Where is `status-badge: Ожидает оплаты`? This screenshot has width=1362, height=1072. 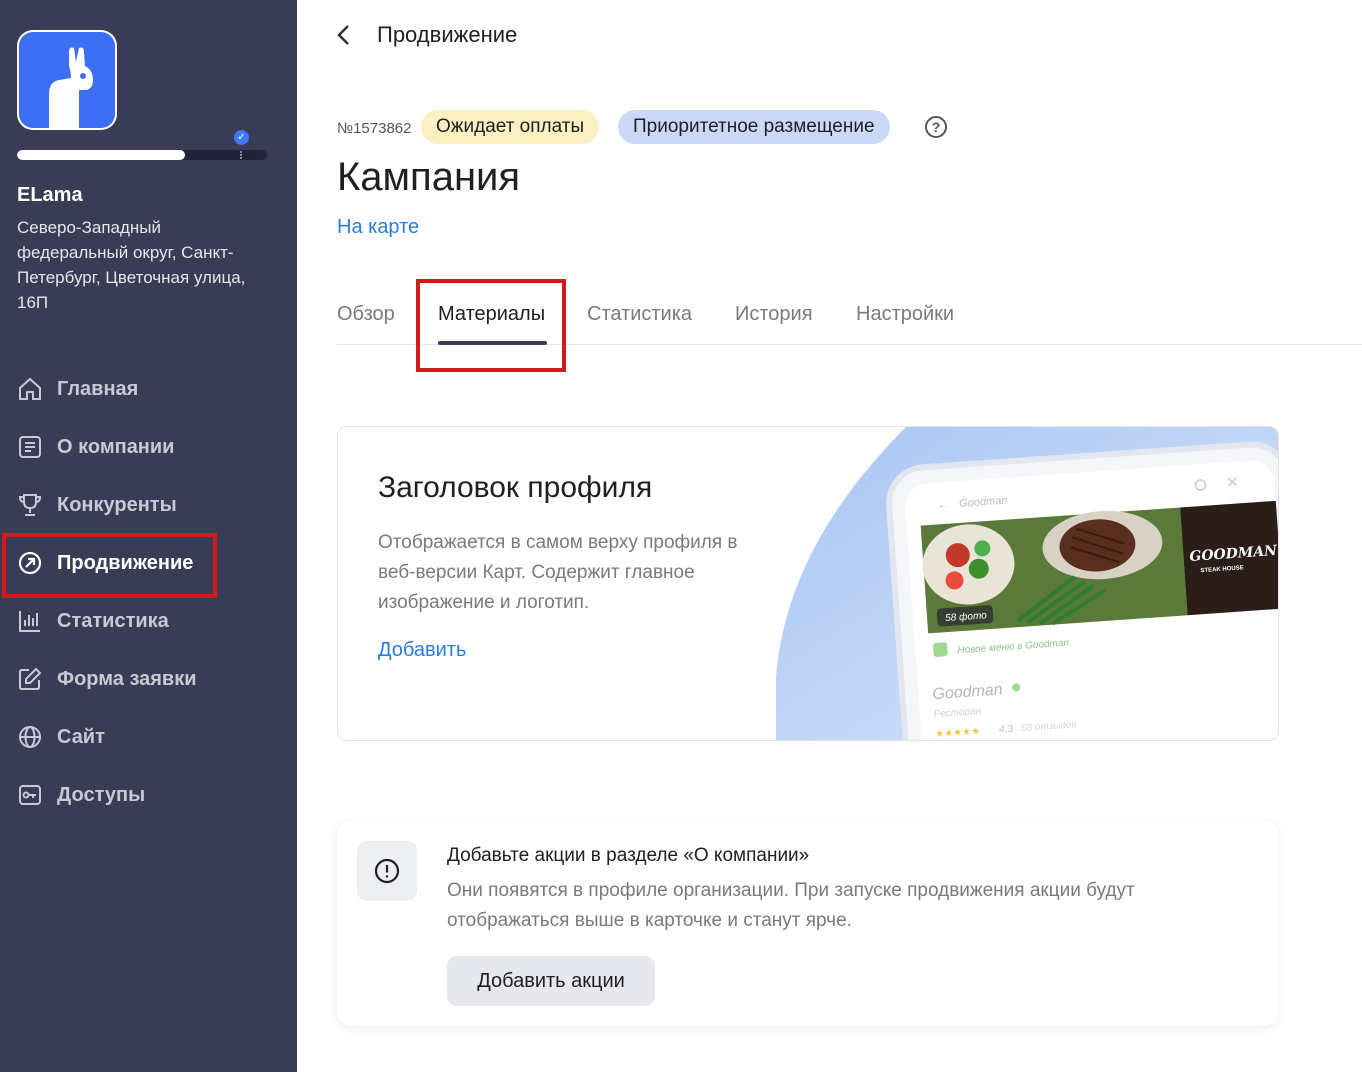 status-badge: Ожидает оплаты is located at coordinates (510, 127).